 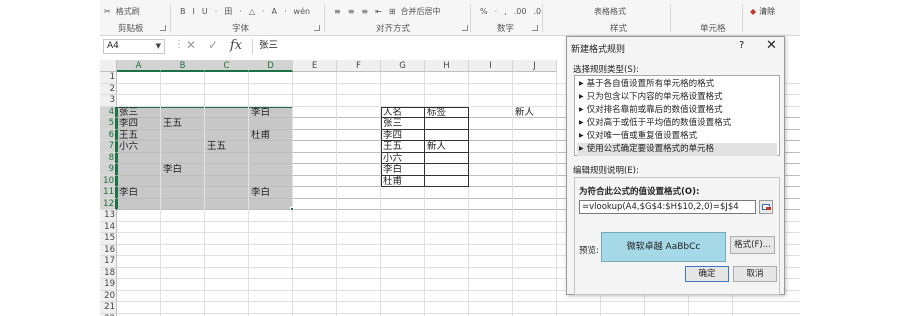 What do you see at coordinates (108, 227) in the screenshot?
I see `row-header: 14` at bounding box center [108, 227].